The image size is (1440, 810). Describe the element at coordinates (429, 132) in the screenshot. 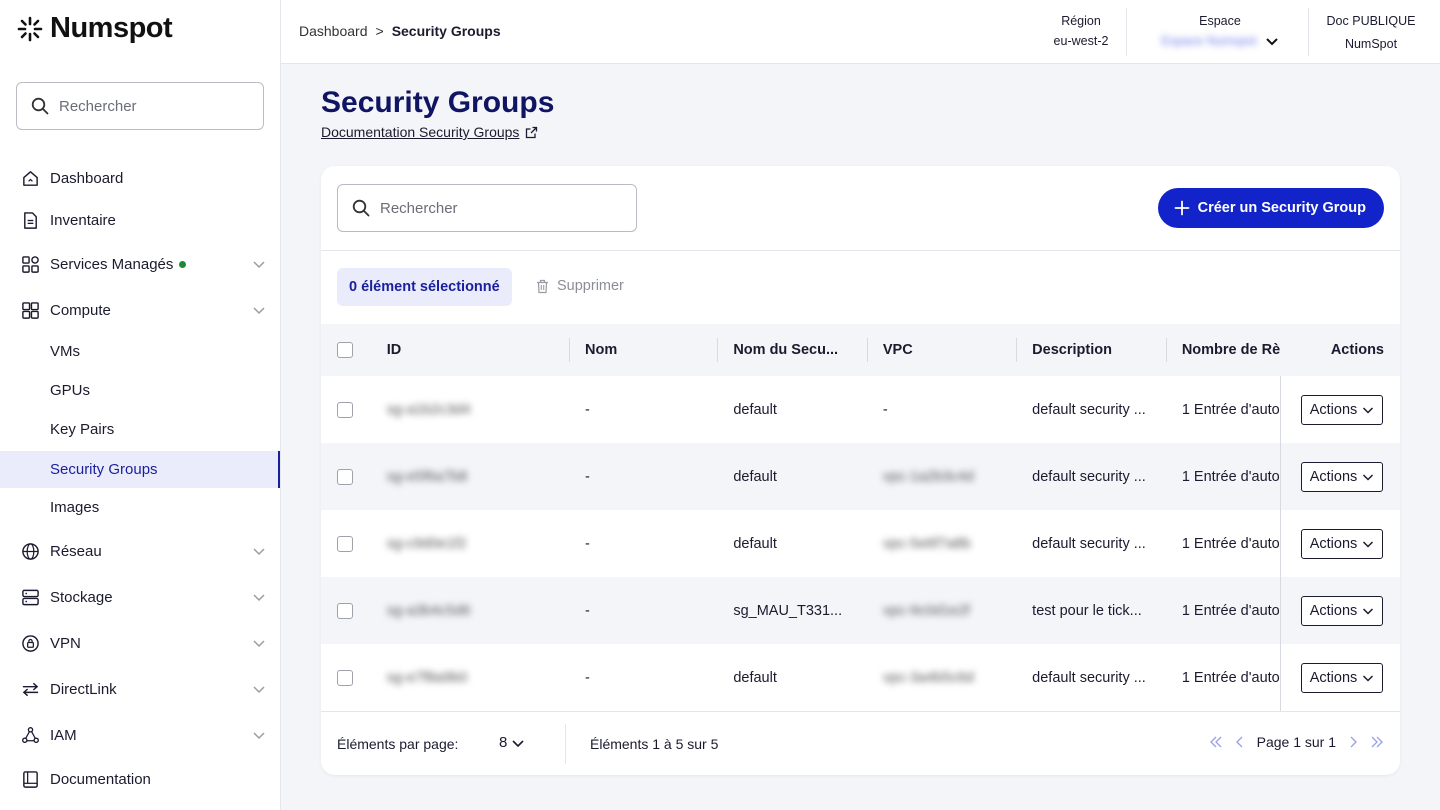

I see `documentation-link: Documentation Security Groups` at that location.